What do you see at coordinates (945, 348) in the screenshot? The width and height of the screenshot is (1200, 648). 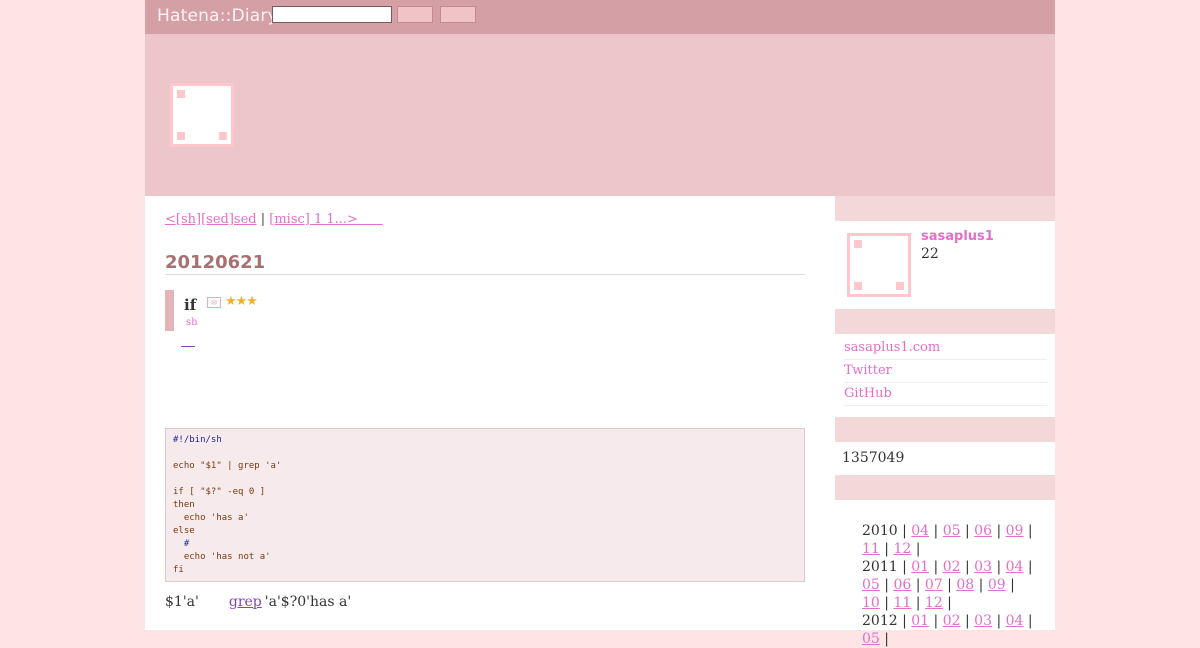 I see `link-sasaplus1-com: sasaplus1.com` at bounding box center [945, 348].